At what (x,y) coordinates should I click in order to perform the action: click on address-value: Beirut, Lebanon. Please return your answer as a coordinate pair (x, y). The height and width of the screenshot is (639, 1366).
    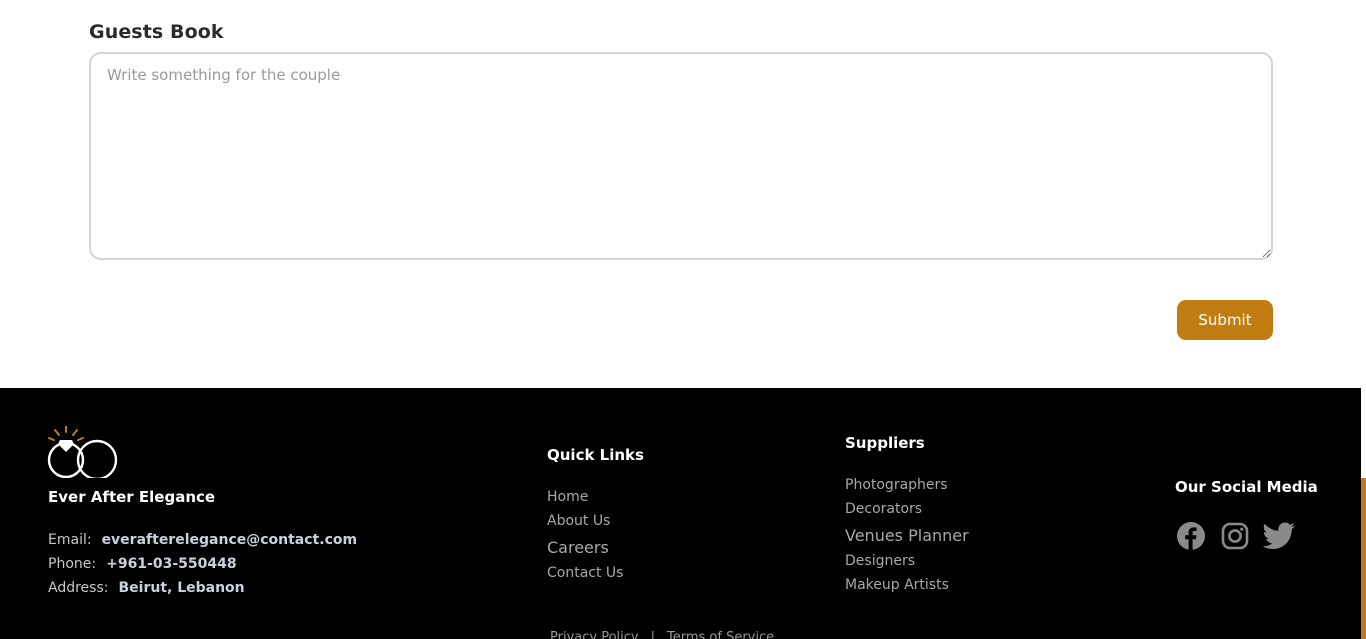
    Looking at the image, I should click on (181, 588).